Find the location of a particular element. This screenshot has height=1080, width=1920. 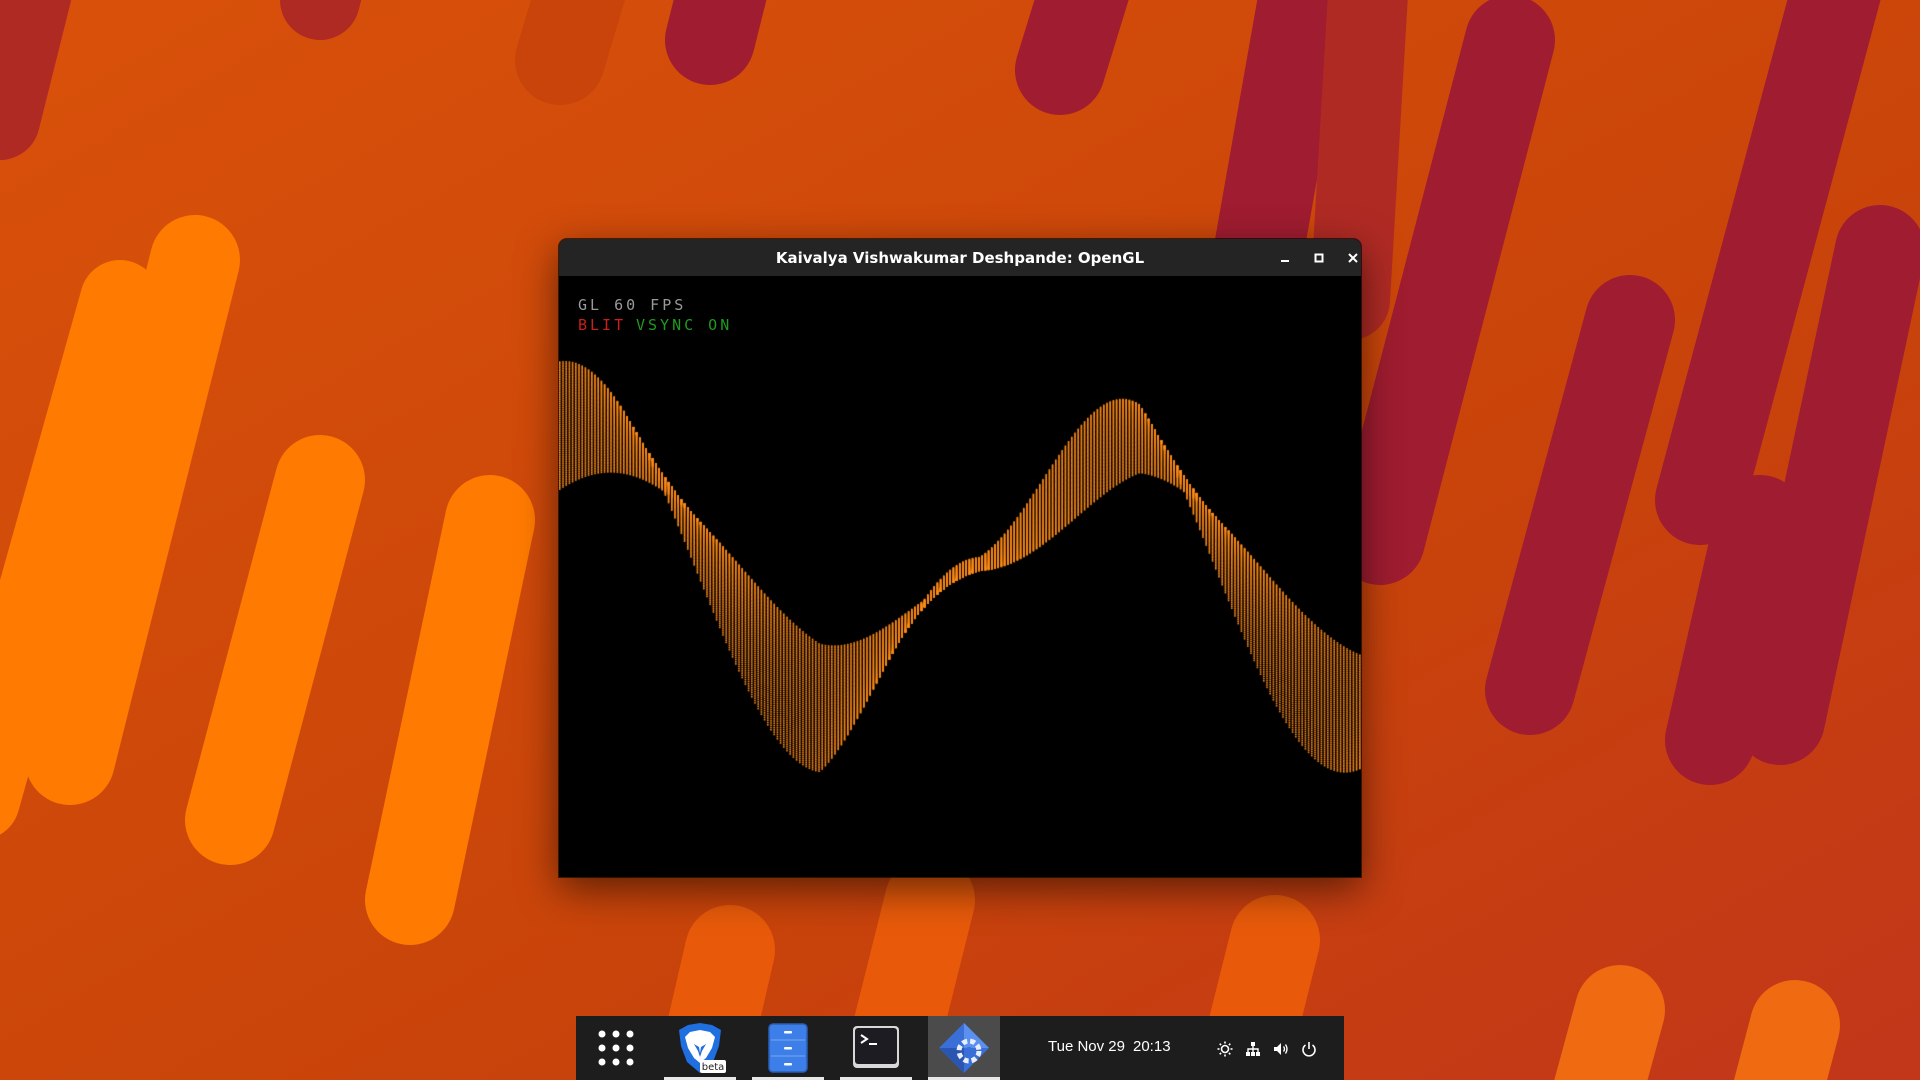

dock-panel: beta Tue Nov 29 20:13 is located at coordinates (960, 1048).